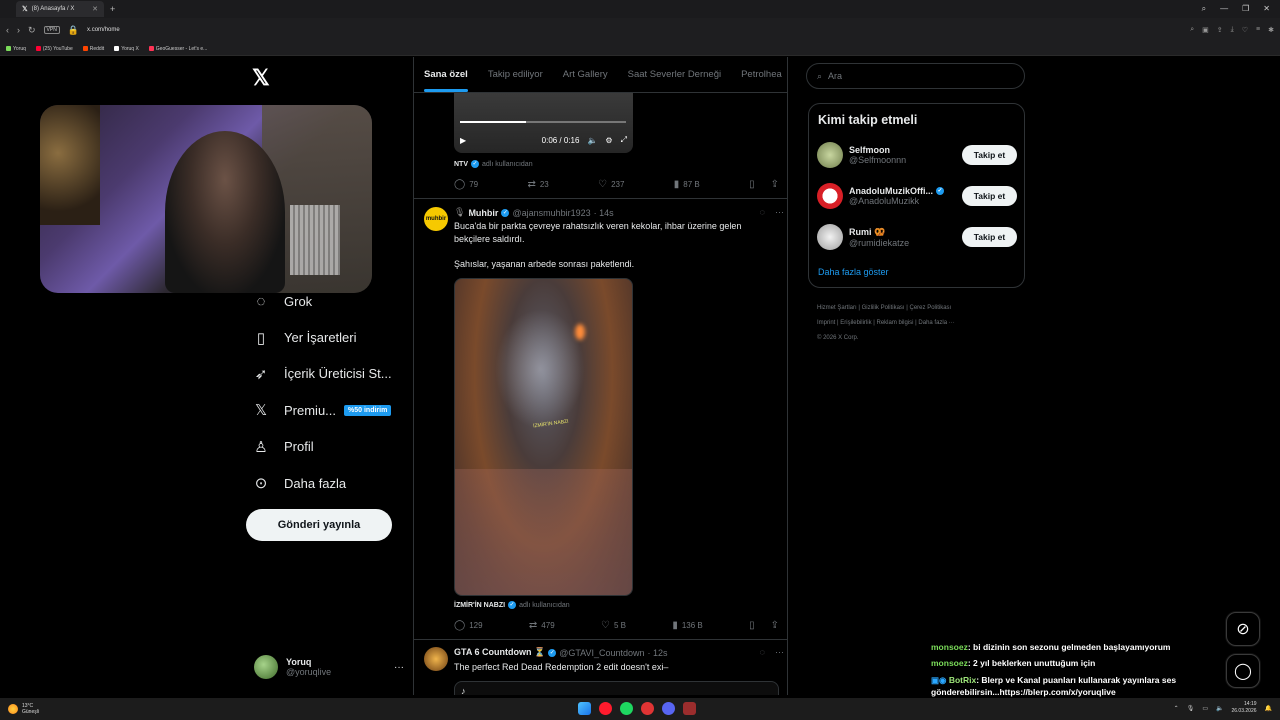 Image resolution: width=1280 pixels, height=720 pixels. I want to click on network-icon: ▭, so click(1205, 708).